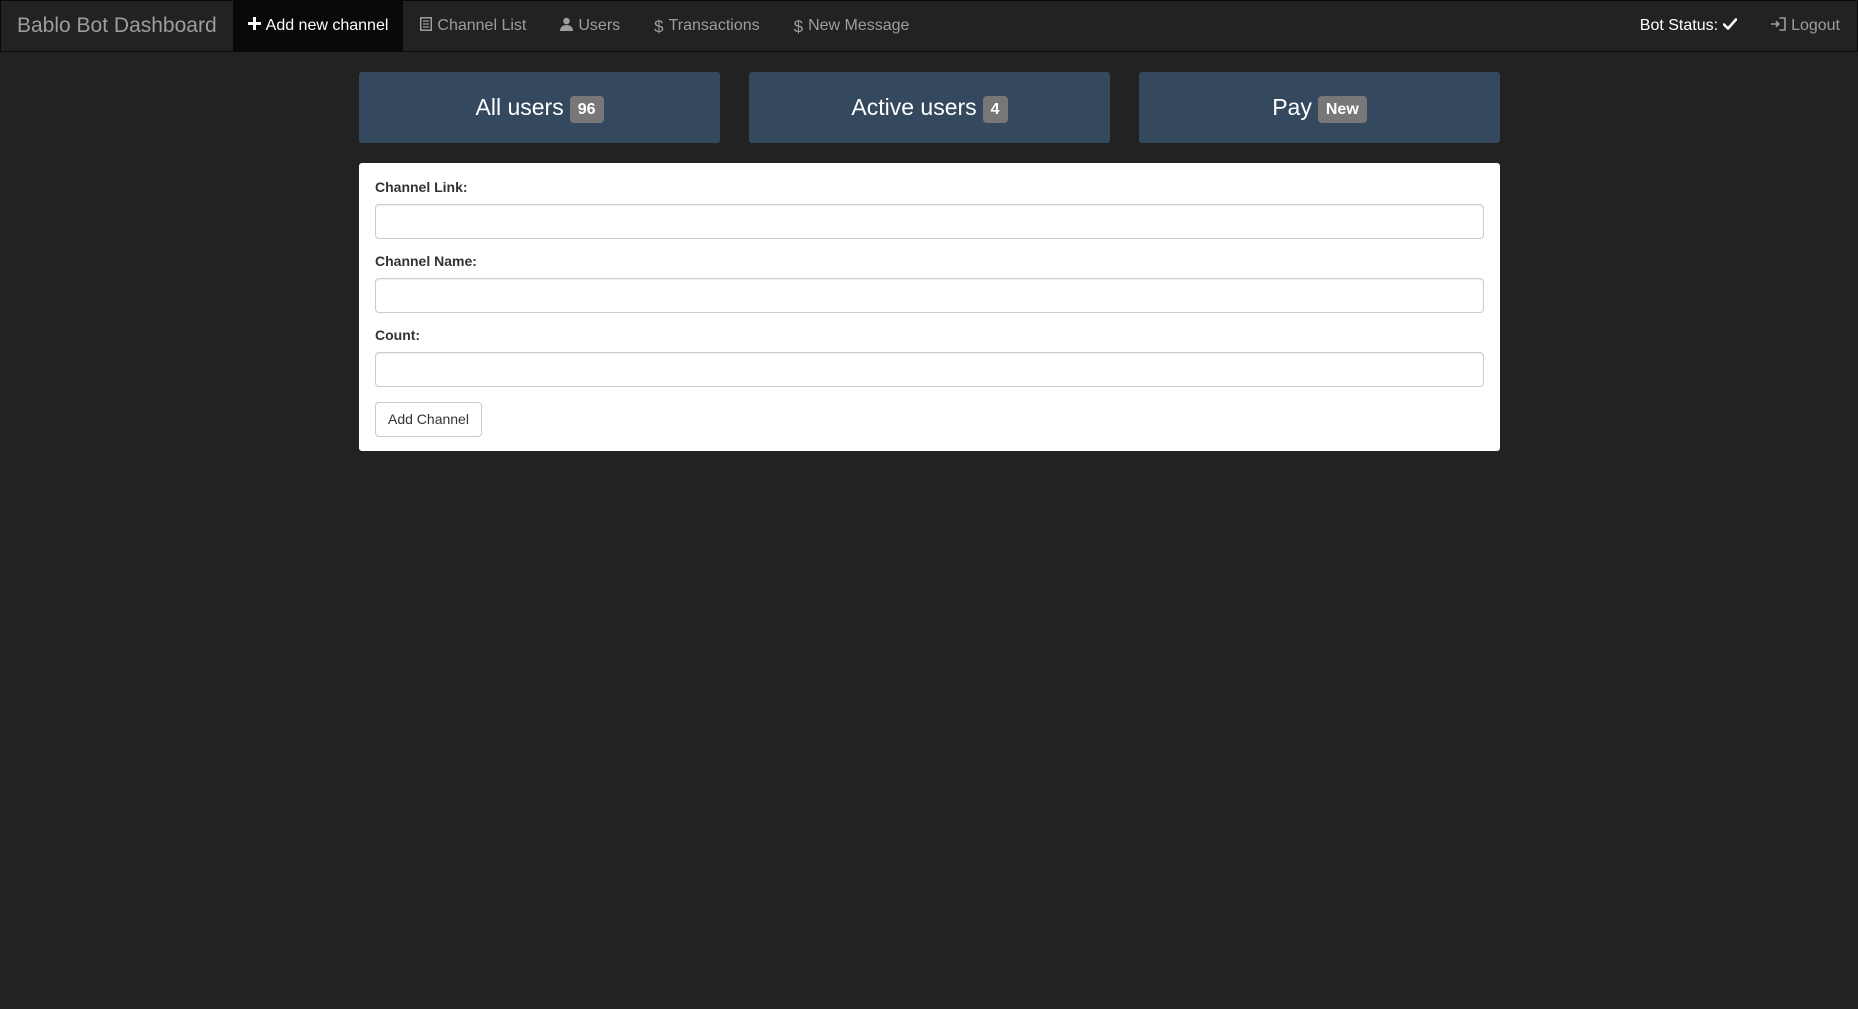 Image resolution: width=1858 pixels, height=1009 pixels. Describe the element at coordinates (929, 295) in the screenshot. I see `channel-name-input` at that location.